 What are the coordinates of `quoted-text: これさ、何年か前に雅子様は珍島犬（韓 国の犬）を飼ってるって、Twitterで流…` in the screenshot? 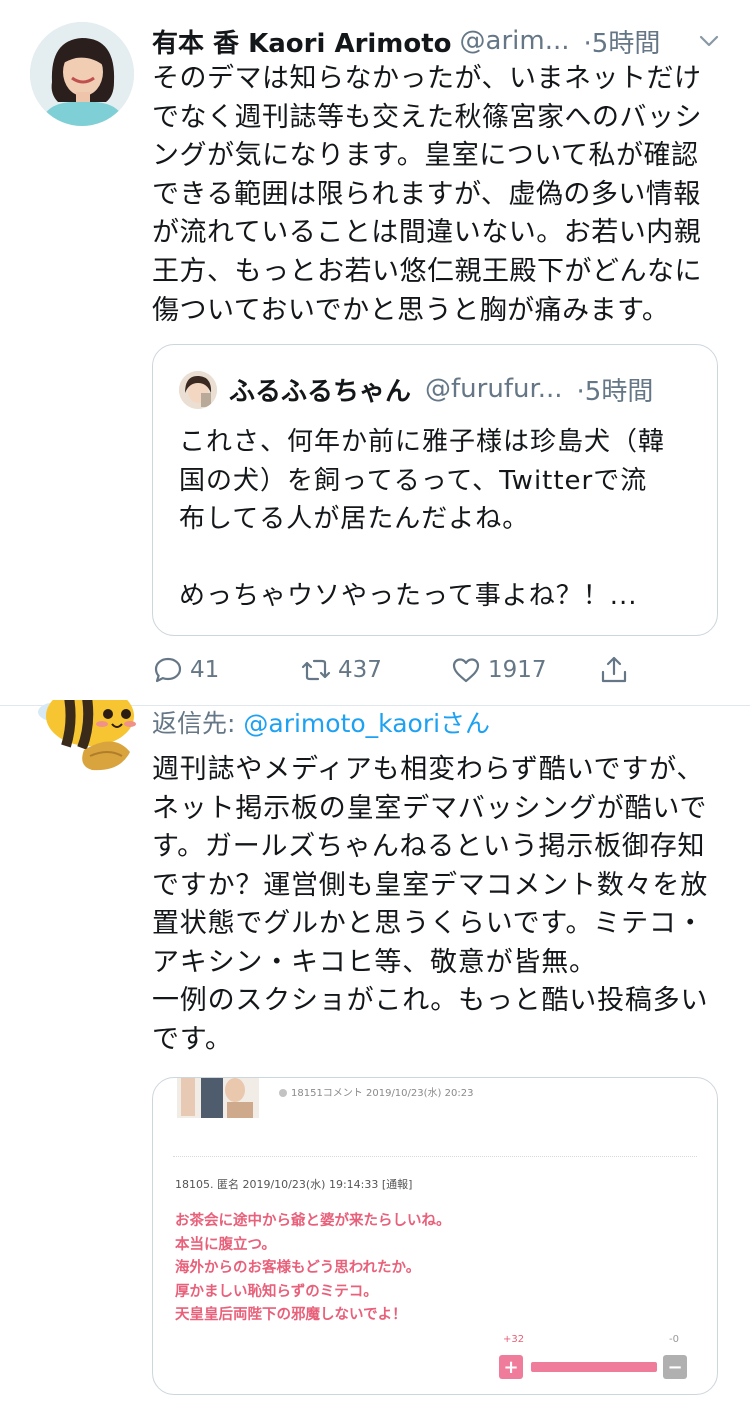 It's located at (422, 519).